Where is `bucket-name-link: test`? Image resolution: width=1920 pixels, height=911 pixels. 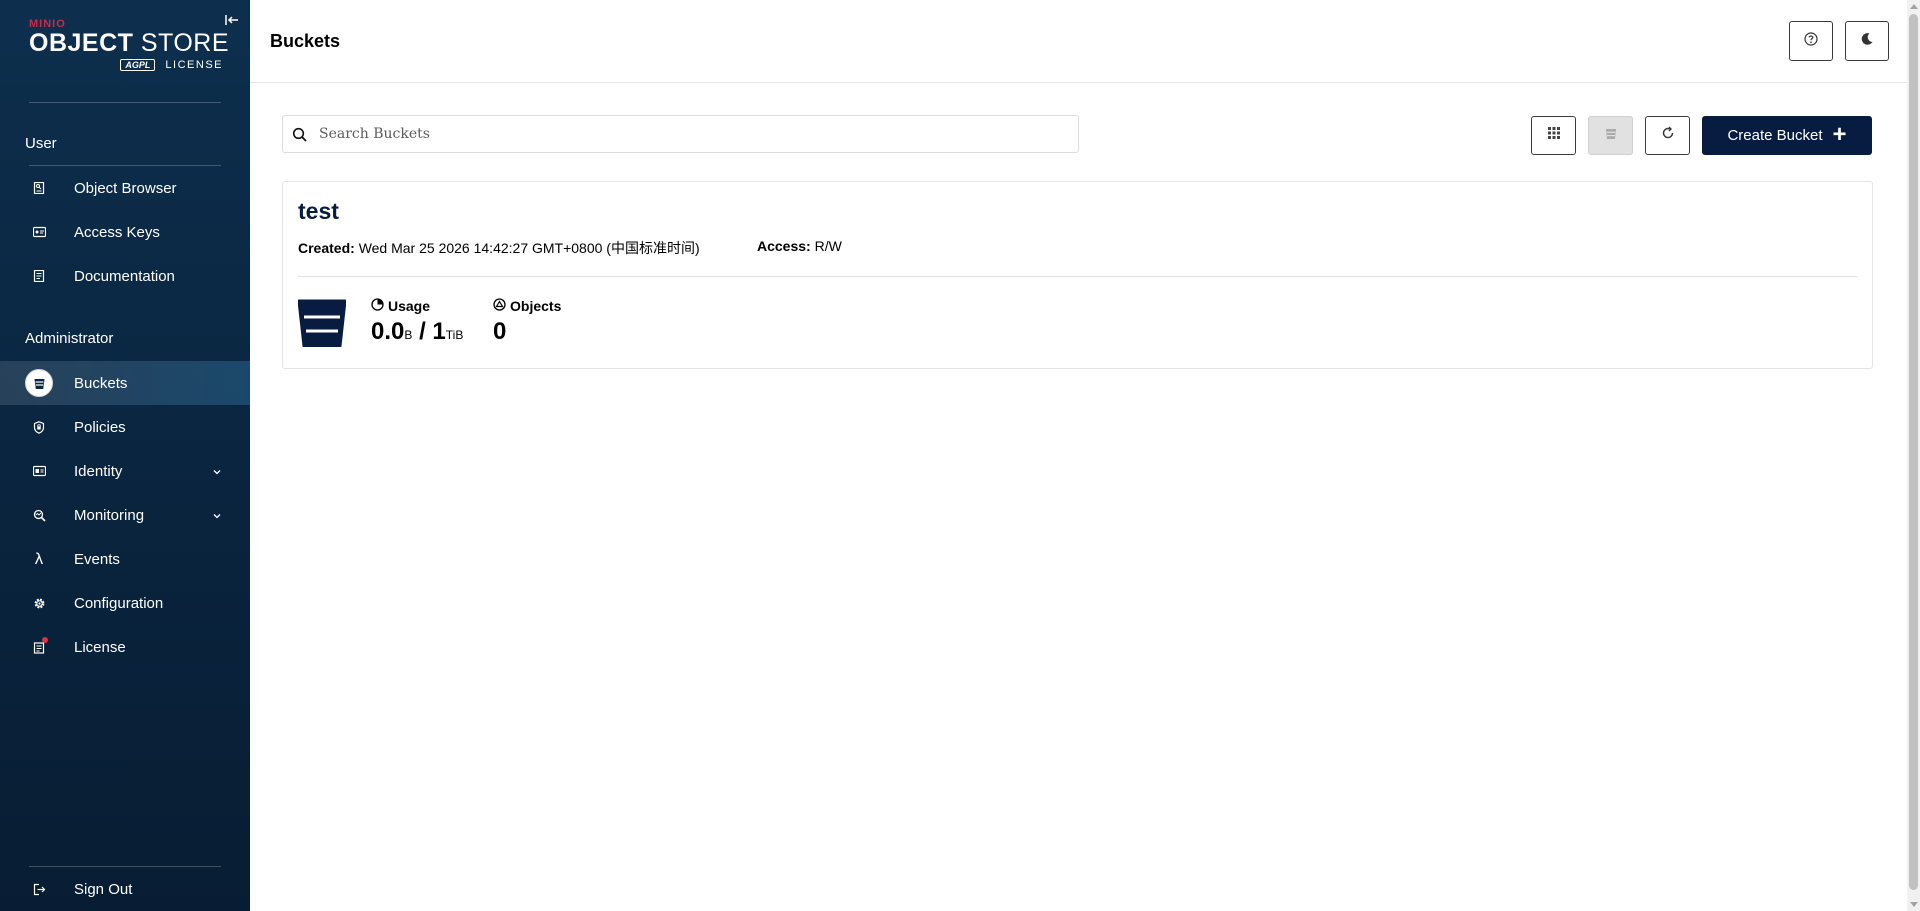
bucket-name-link: test is located at coordinates (318, 211).